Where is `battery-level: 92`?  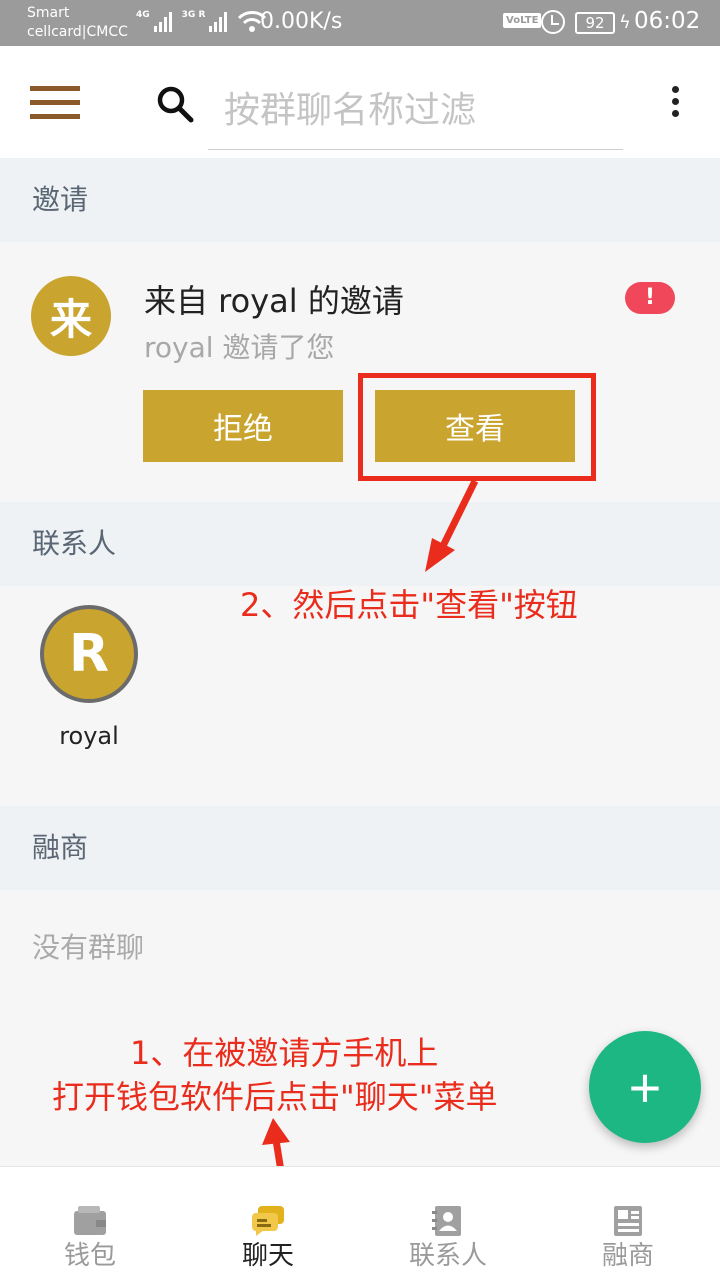 battery-level: 92 is located at coordinates (595, 23).